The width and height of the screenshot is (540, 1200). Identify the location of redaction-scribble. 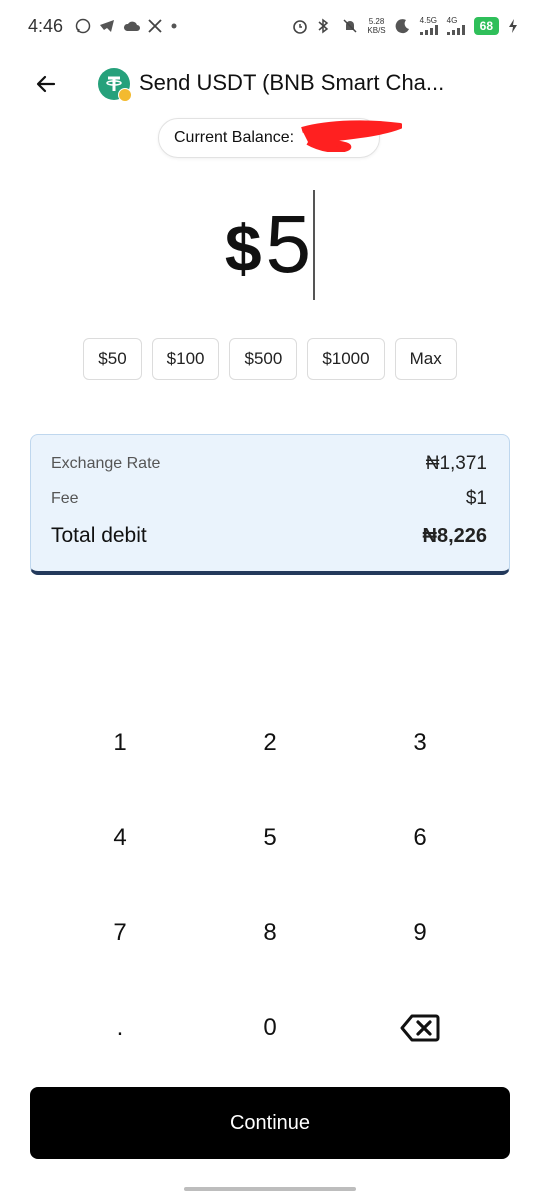
(351, 136).